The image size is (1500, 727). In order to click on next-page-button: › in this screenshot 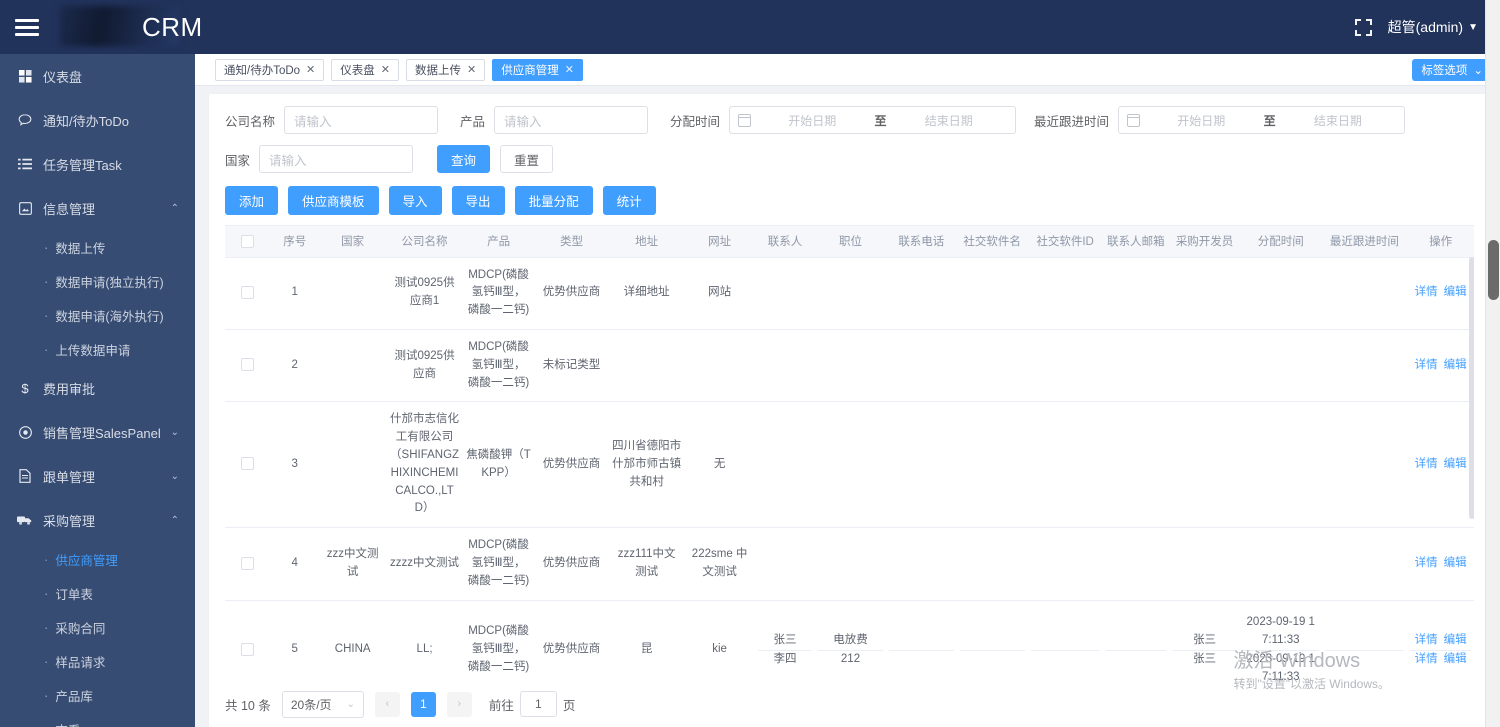, I will do `click(459, 704)`.